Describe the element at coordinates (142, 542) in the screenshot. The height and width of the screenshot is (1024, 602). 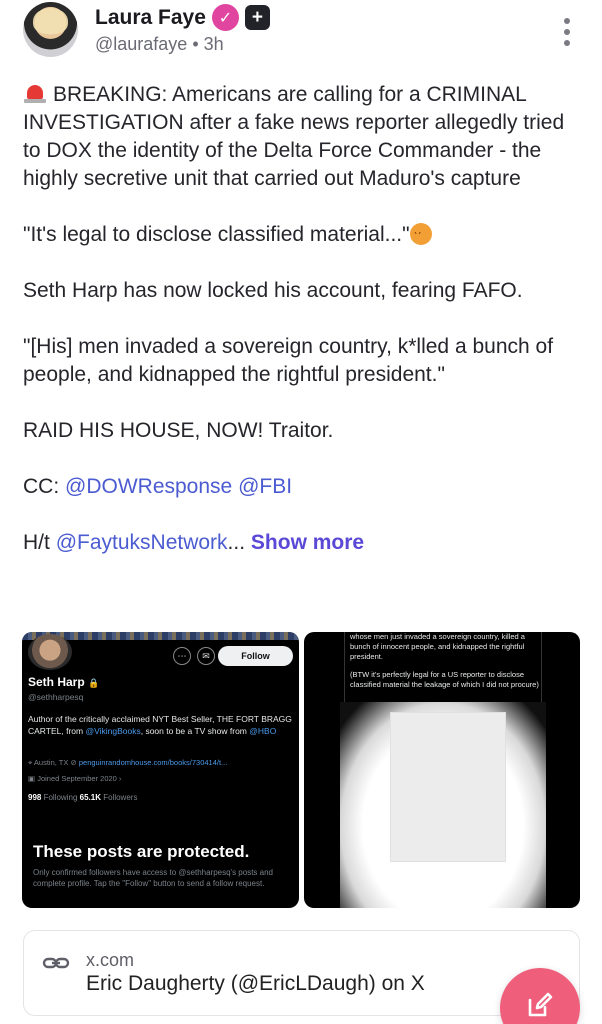
I see `mention-faytuksnetwork: @FaytuksNetwork` at that location.